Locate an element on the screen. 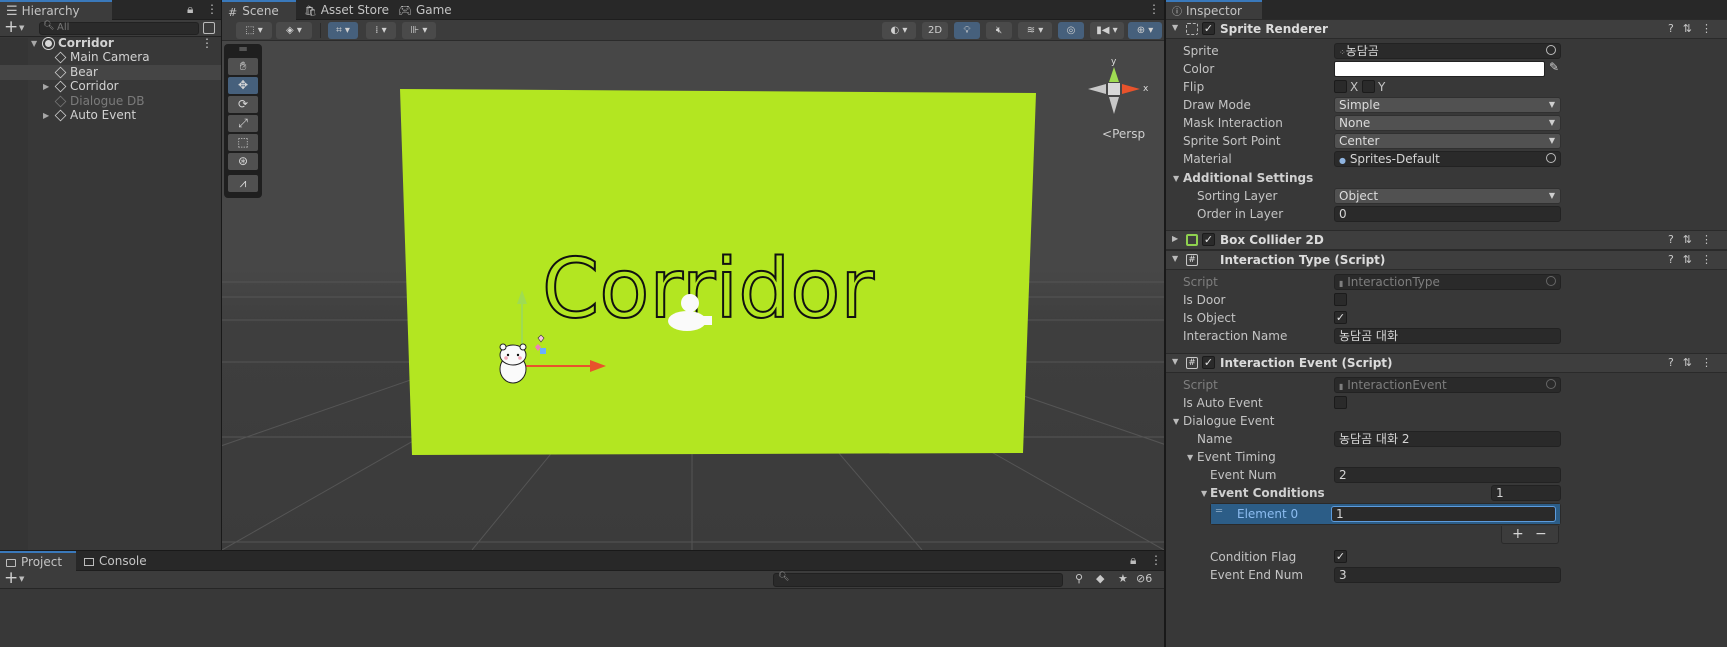 The width and height of the screenshot is (1727, 647). element-0-input: 1 is located at coordinates (1443, 514).